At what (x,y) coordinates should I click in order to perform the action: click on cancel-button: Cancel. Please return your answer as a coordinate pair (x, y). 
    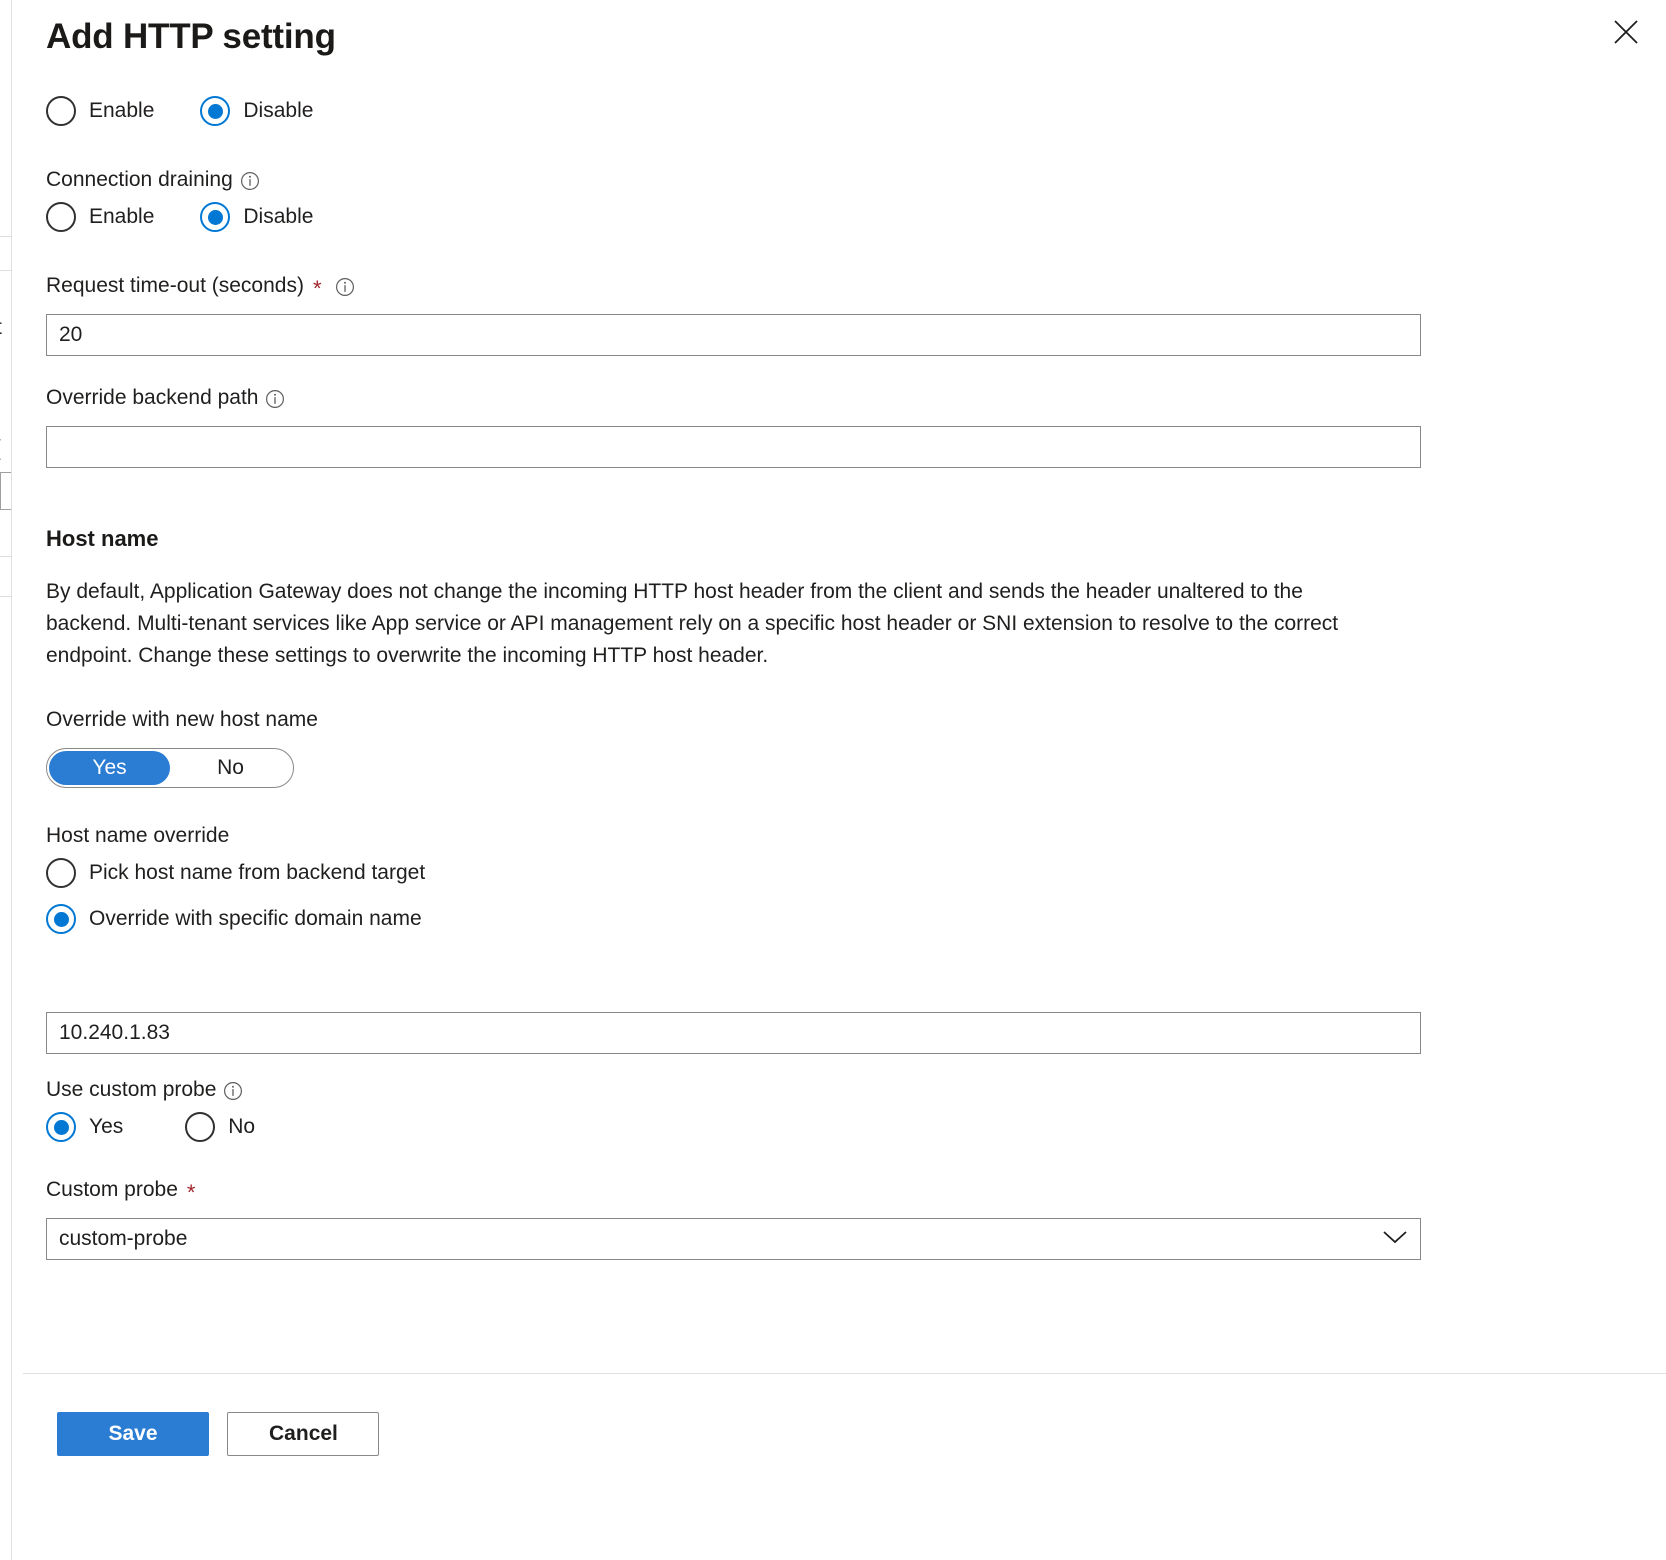
    Looking at the image, I should click on (303, 1434).